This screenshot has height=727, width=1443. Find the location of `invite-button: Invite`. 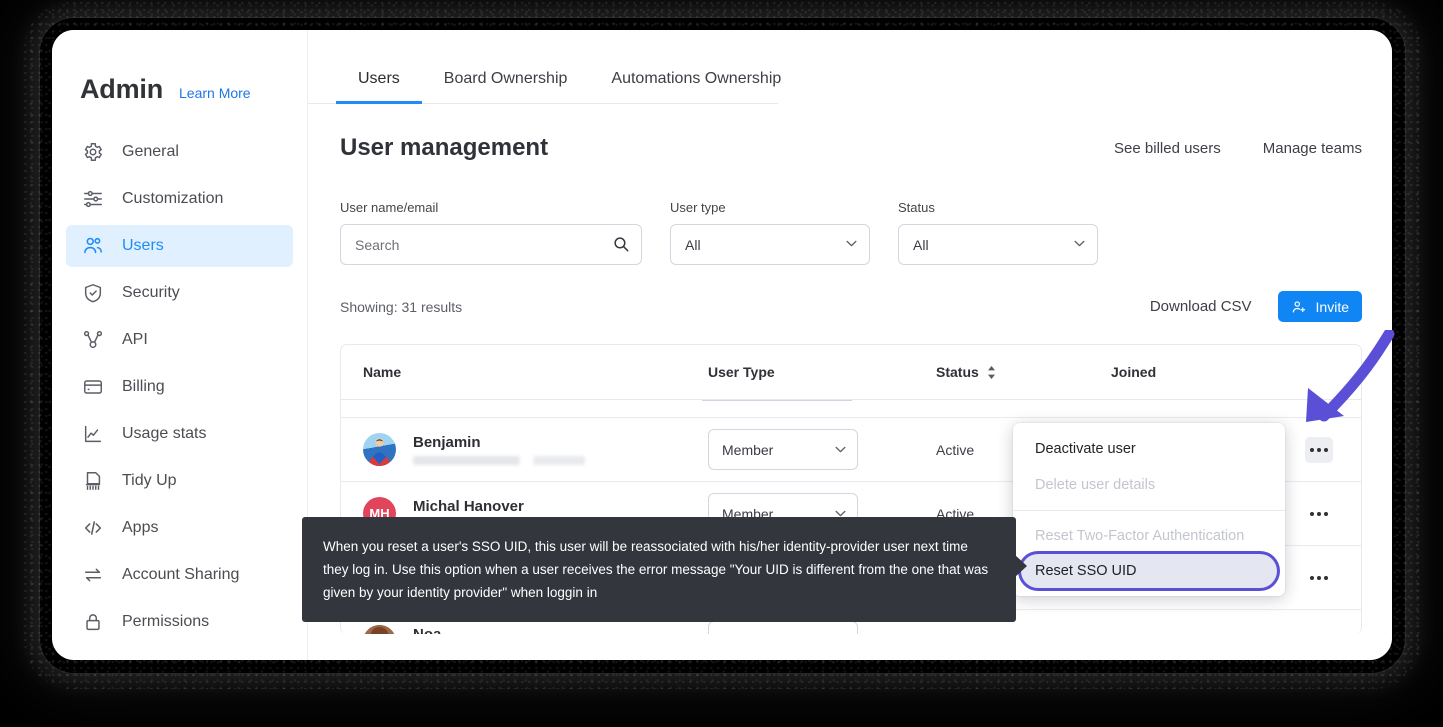

invite-button: Invite is located at coordinates (1319, 306).